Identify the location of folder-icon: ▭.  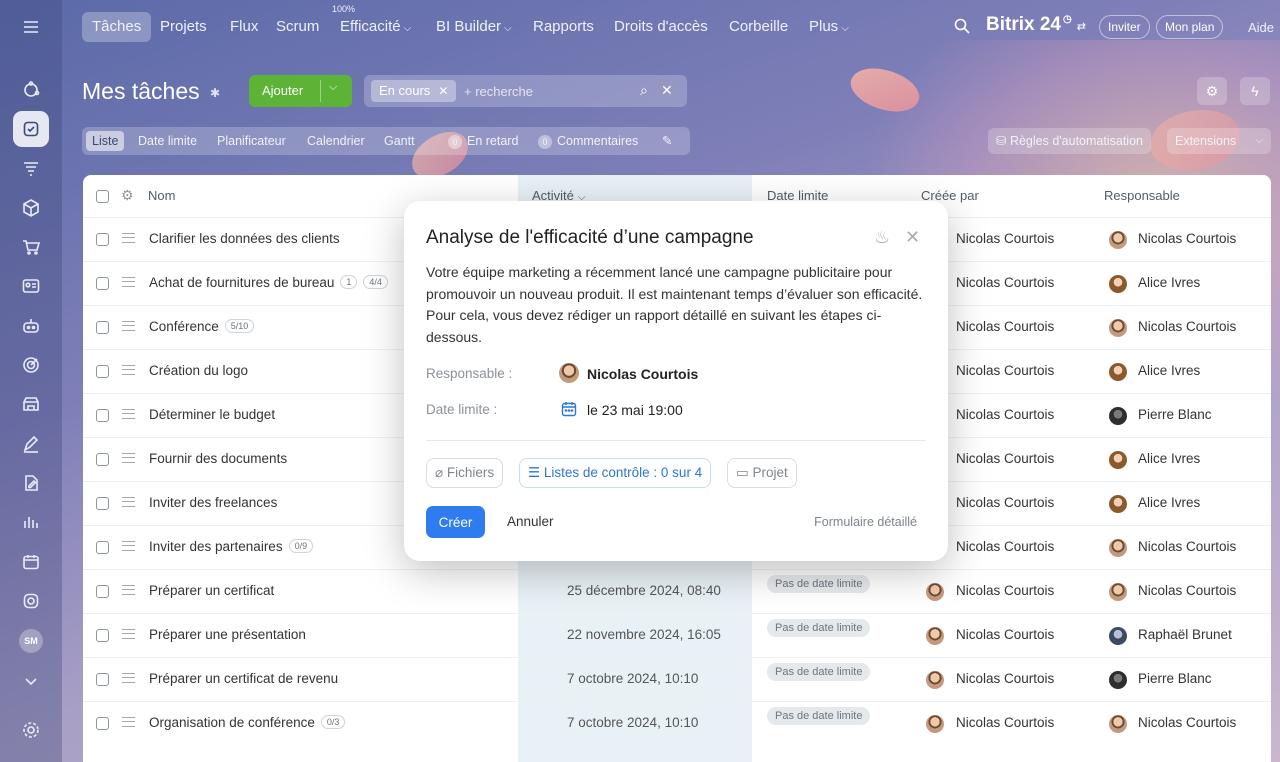
(744, 472).